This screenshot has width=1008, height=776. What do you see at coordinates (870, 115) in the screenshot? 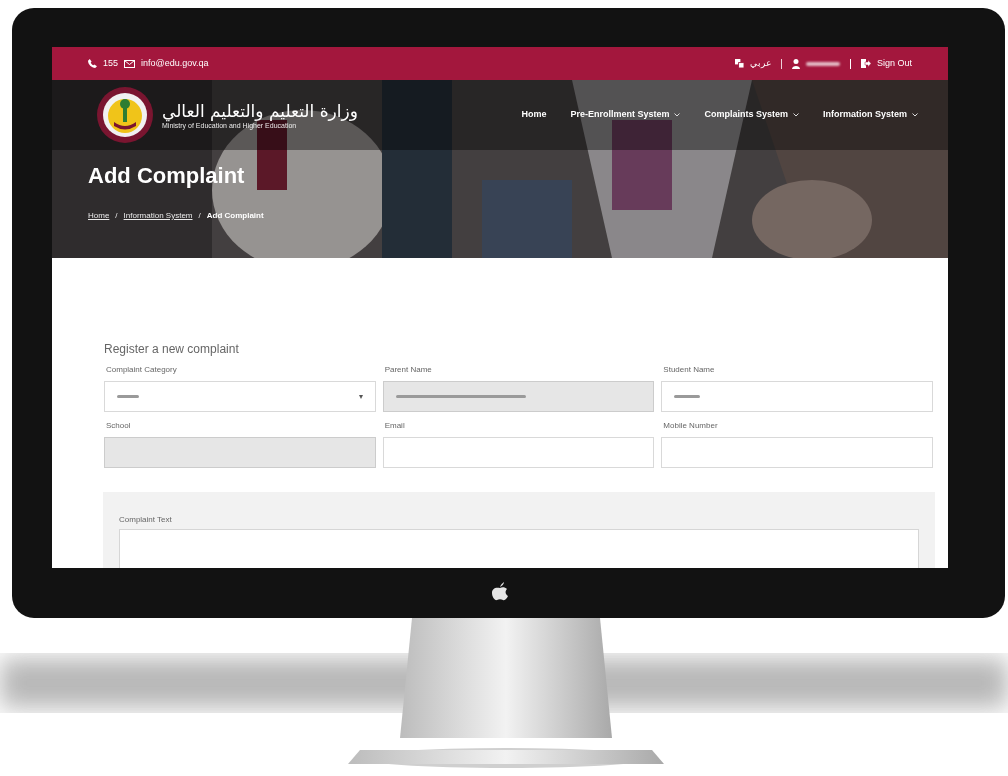
I see `nav-link: Information System` at bounding box center [870, 115].